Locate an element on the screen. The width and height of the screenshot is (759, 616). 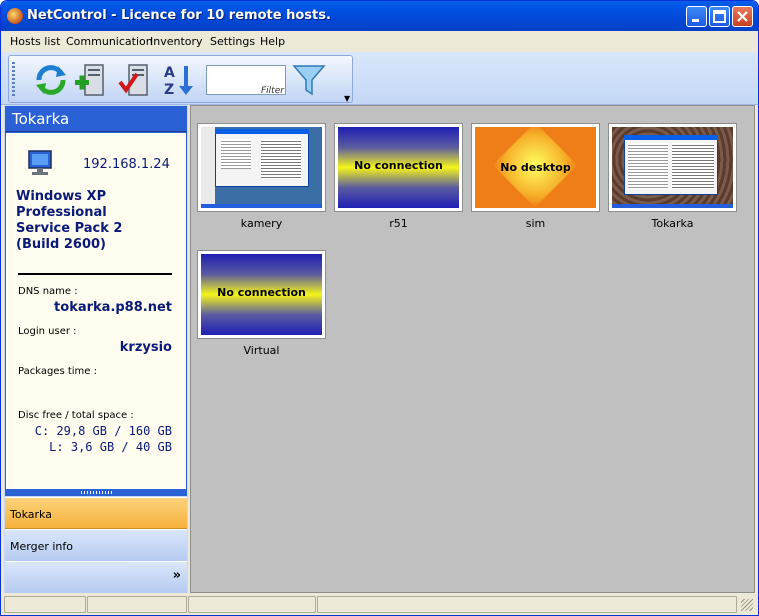
nav-tokarka: Tokarka is located at coordinates (96, 513).